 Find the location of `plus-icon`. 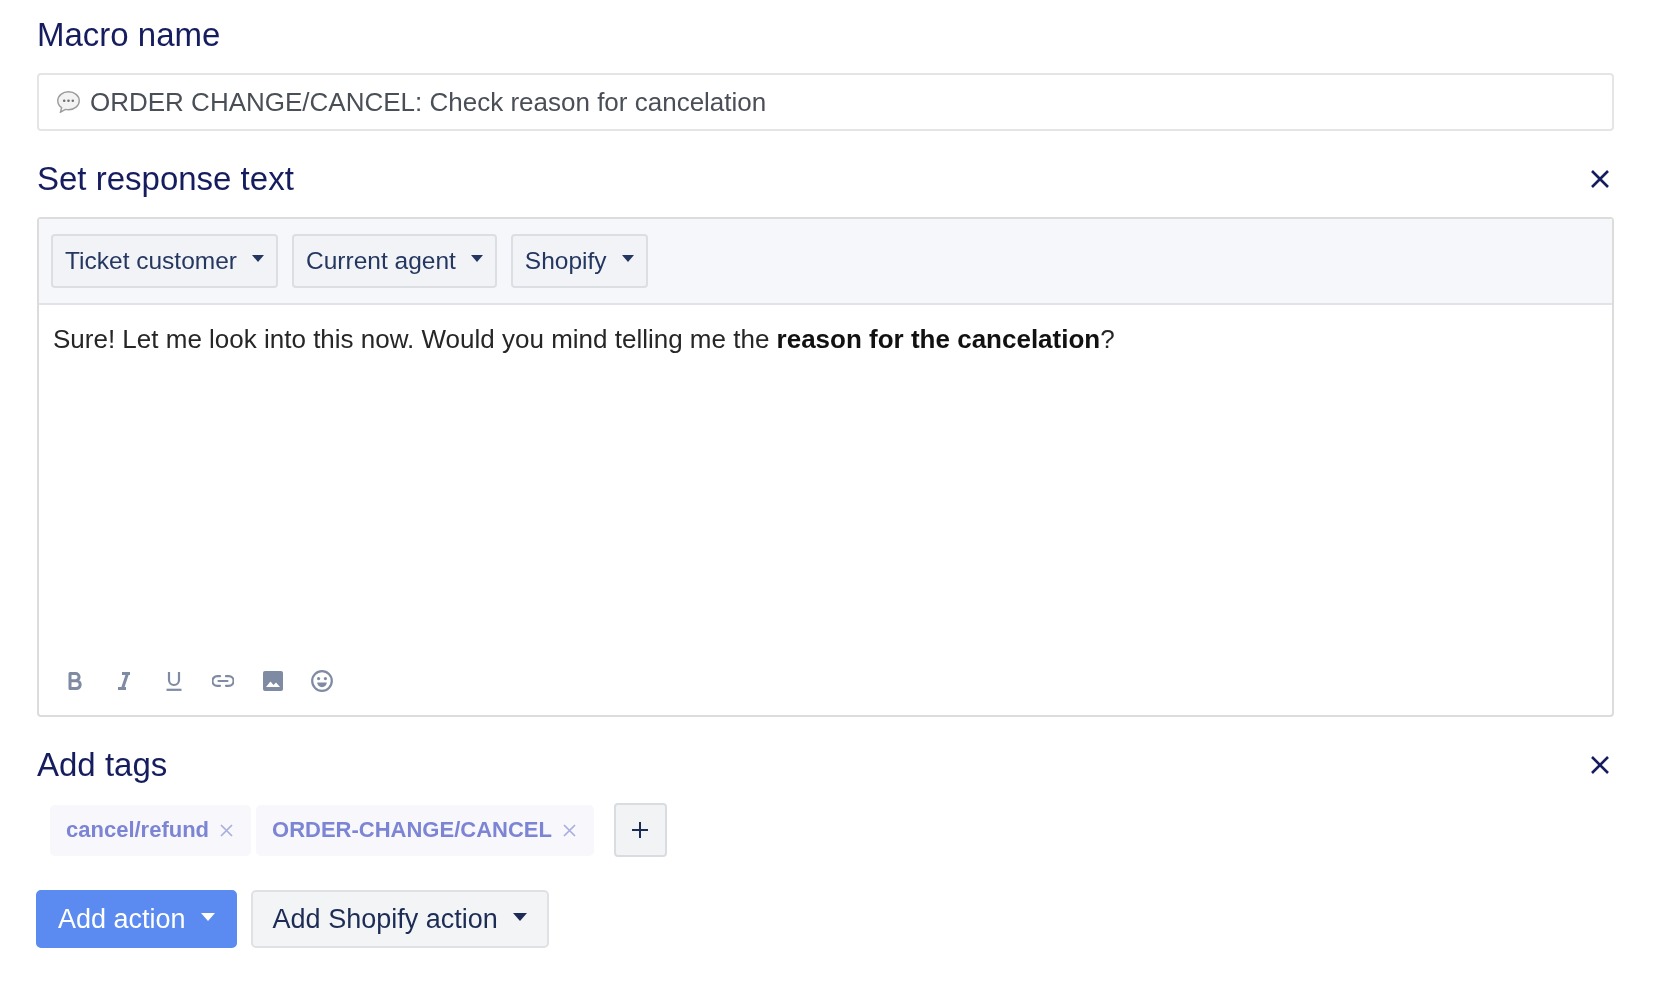

plus-icon is located at coordinates (640, 830).